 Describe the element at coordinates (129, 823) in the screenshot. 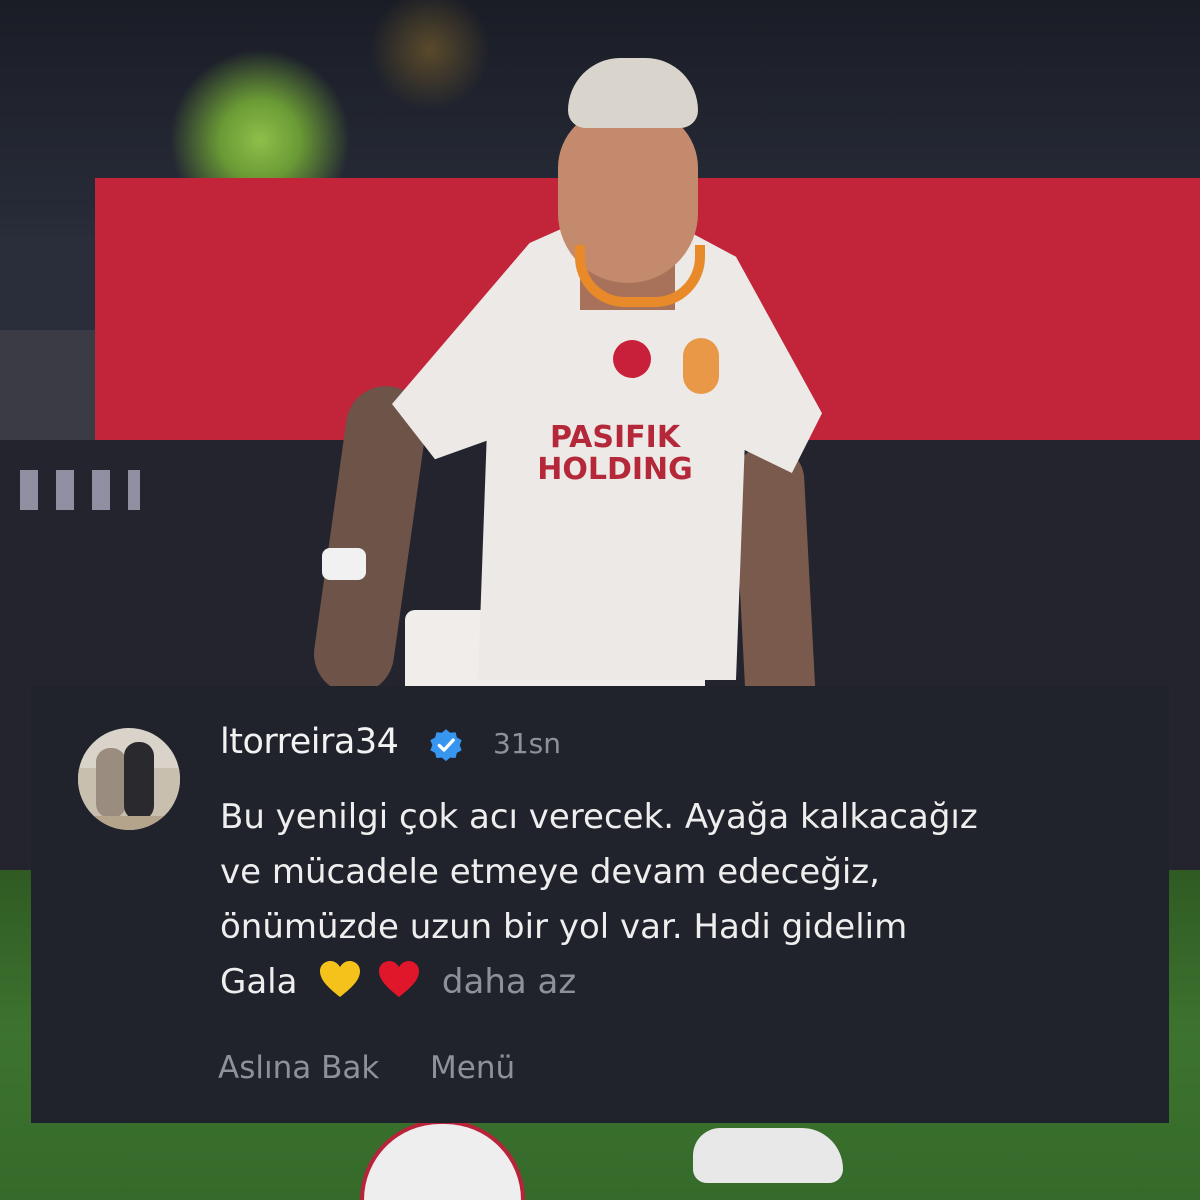

I see `avatar-floor` at that location.